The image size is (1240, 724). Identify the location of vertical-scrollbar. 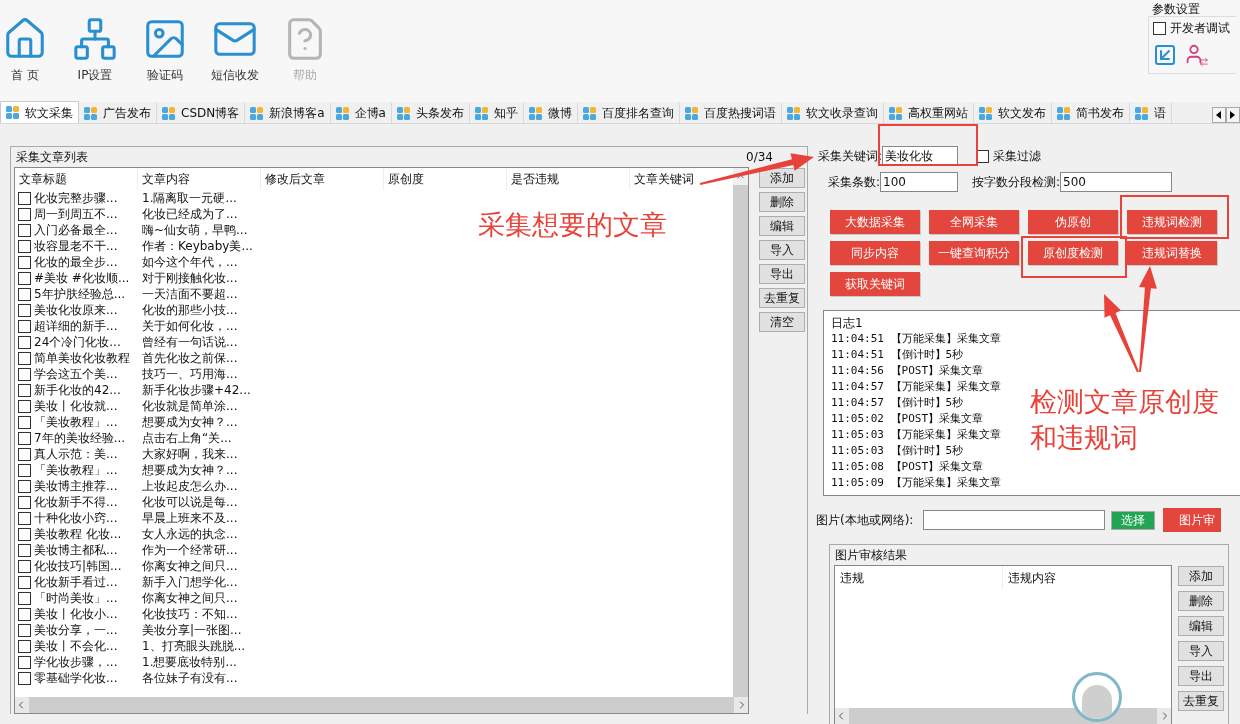
(740, 432).